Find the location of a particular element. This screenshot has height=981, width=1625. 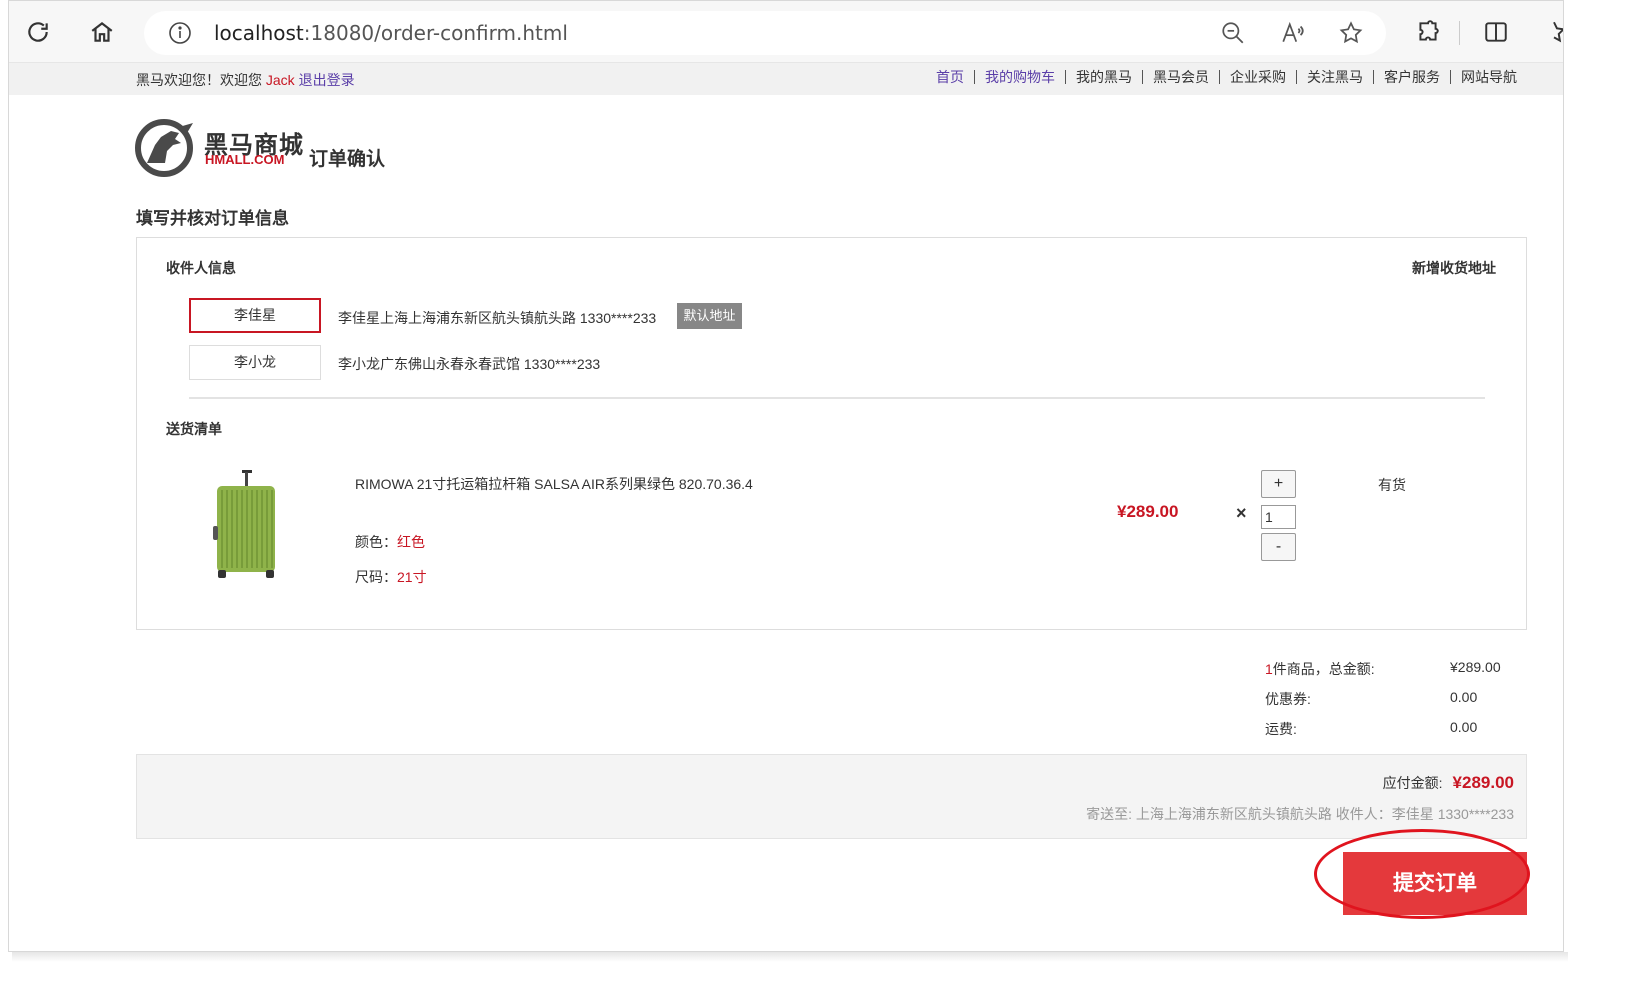

product-size: 尺码：21寸 is located at coordinates (391, 577).